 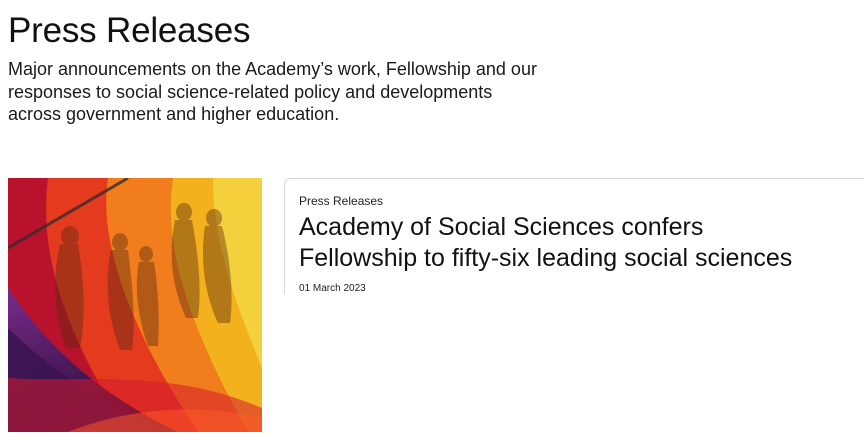 What do you see at coordinates (341, 201) in the screenshot?
I see `article-category-link: Press Releases` at bounding box center [341, 201].